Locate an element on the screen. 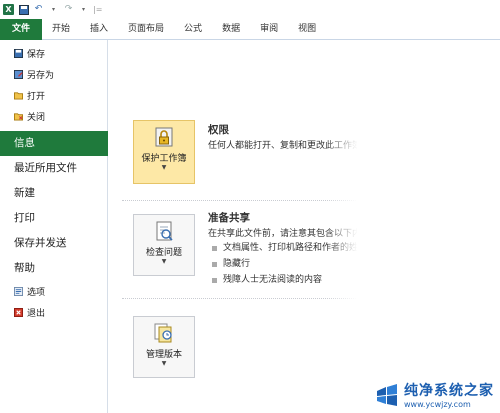  nav-save-as: 另存为 is located at coordinates (53, 74).